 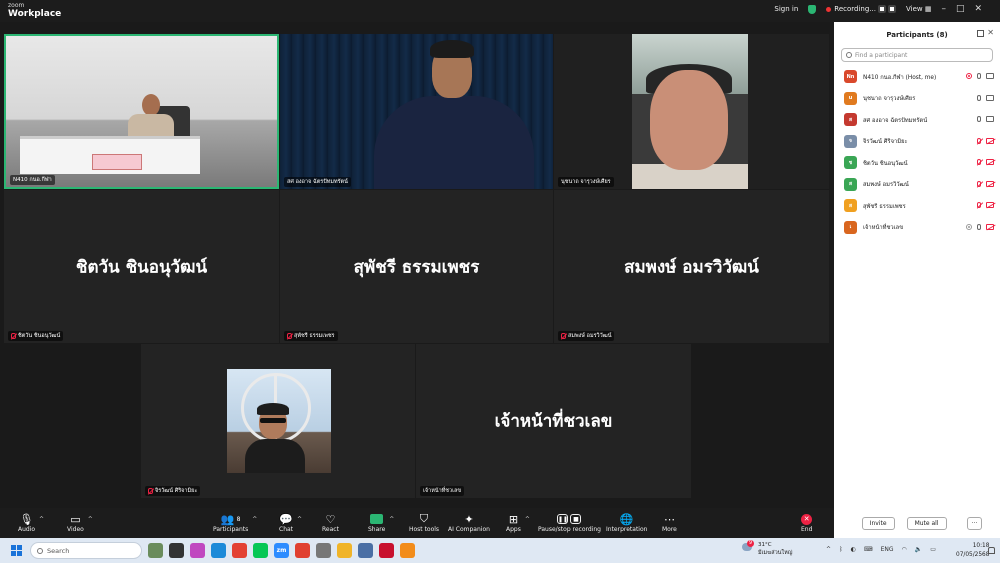 I want to click on calculator-icon, so click(x=365, y=550).